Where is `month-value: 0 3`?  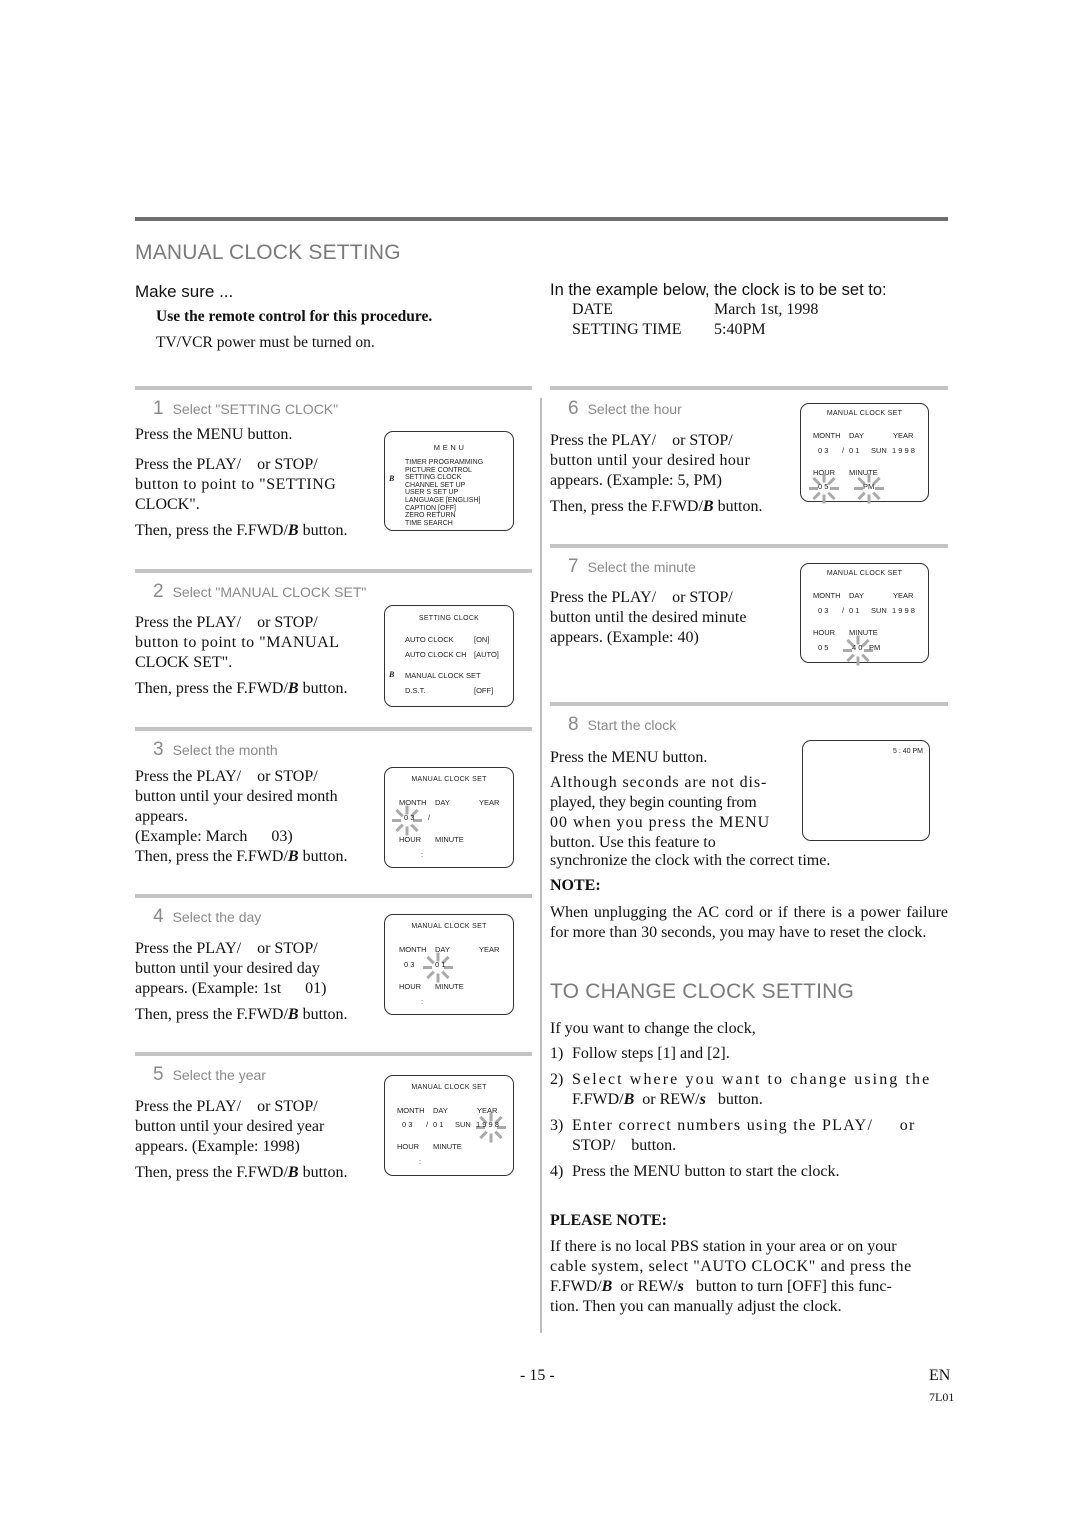
month-value: 0 3 is located at coordinates (409, 817).